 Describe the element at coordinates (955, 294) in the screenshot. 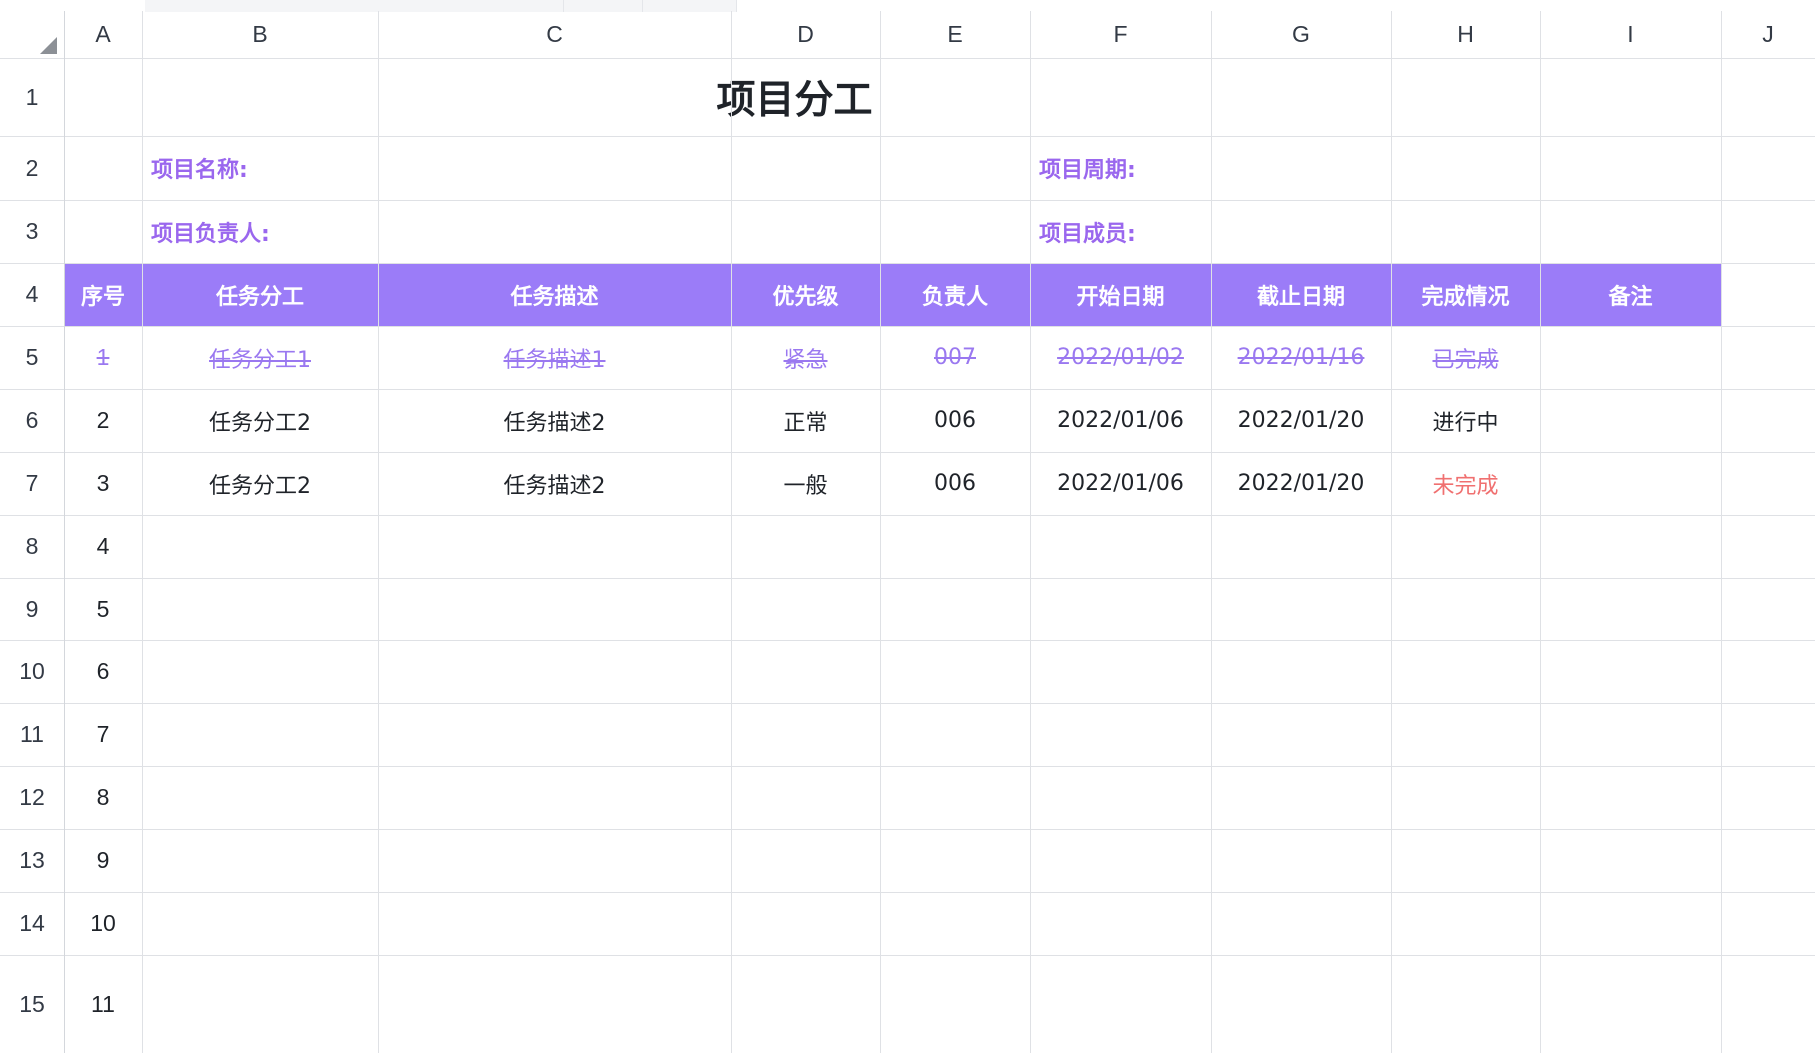

I see `table-header-owner: 负责人` at that location.